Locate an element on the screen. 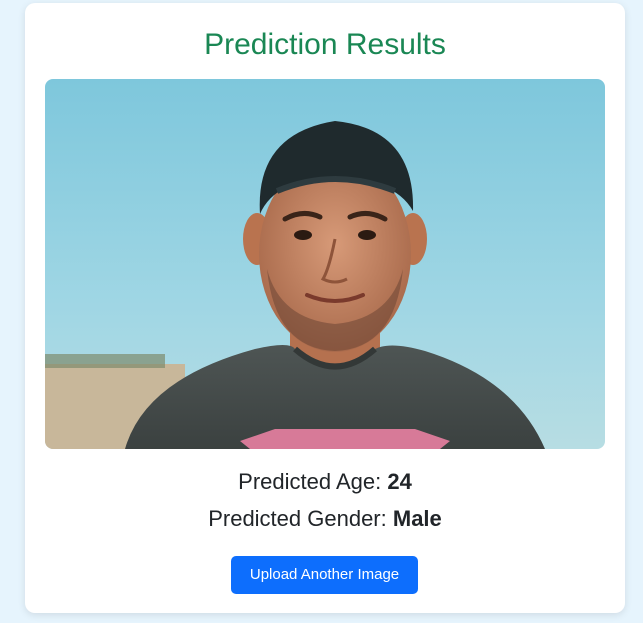 The width and height of the screenshot is (643, 623). gender-label: Predicted Gender: is located at coordinates (297, 518).